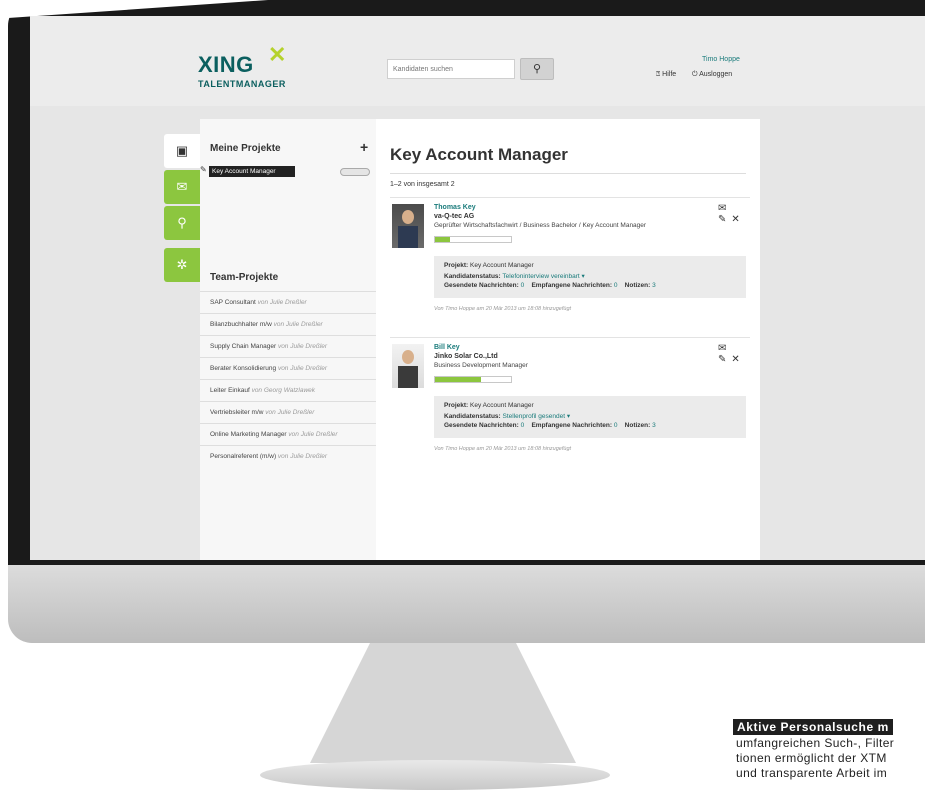 This screenshot has height=794, width=925. What do you see at coordinates (248, 434) in the screenshot?
I see `team-project-name: Online Marketing Manager` at bounding box center [248, 434].